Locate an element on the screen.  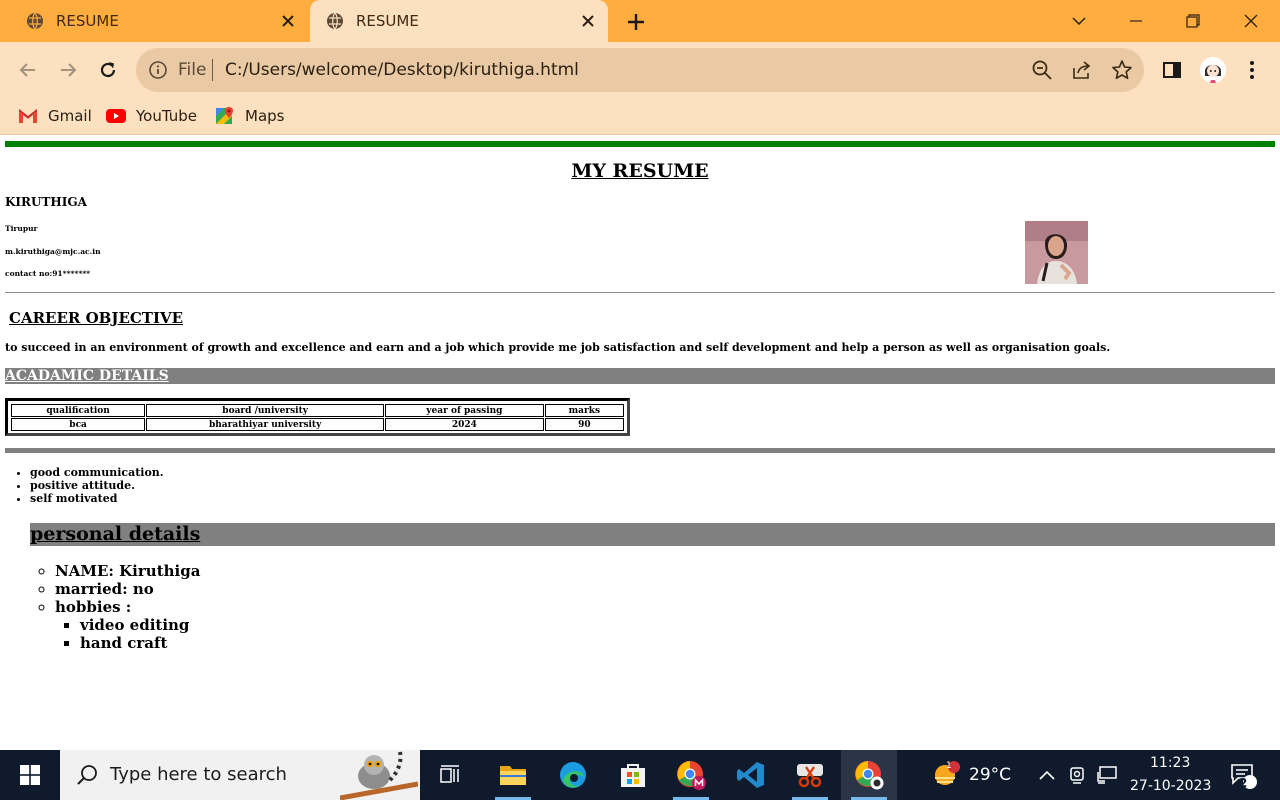
profile-photo is located at coordinates (1056, 252).